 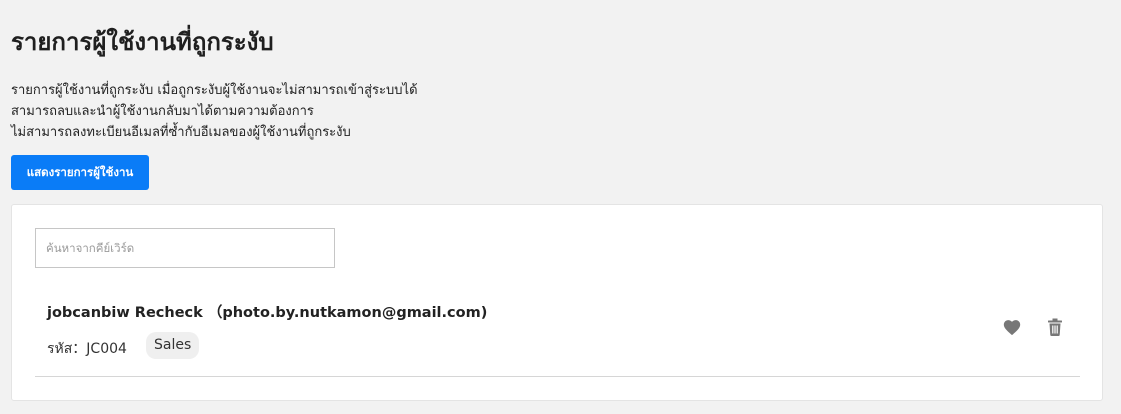 I want to click on trash-icon, so click(x=1055, y=327).